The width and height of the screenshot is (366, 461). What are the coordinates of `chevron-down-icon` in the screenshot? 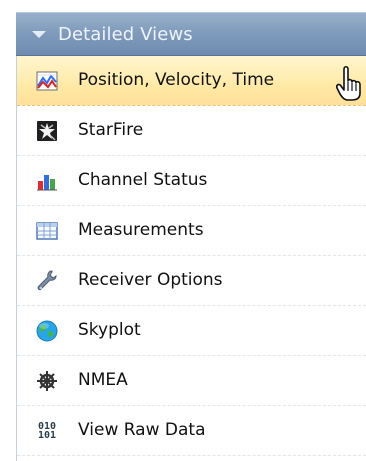 It's located at (39, 34).